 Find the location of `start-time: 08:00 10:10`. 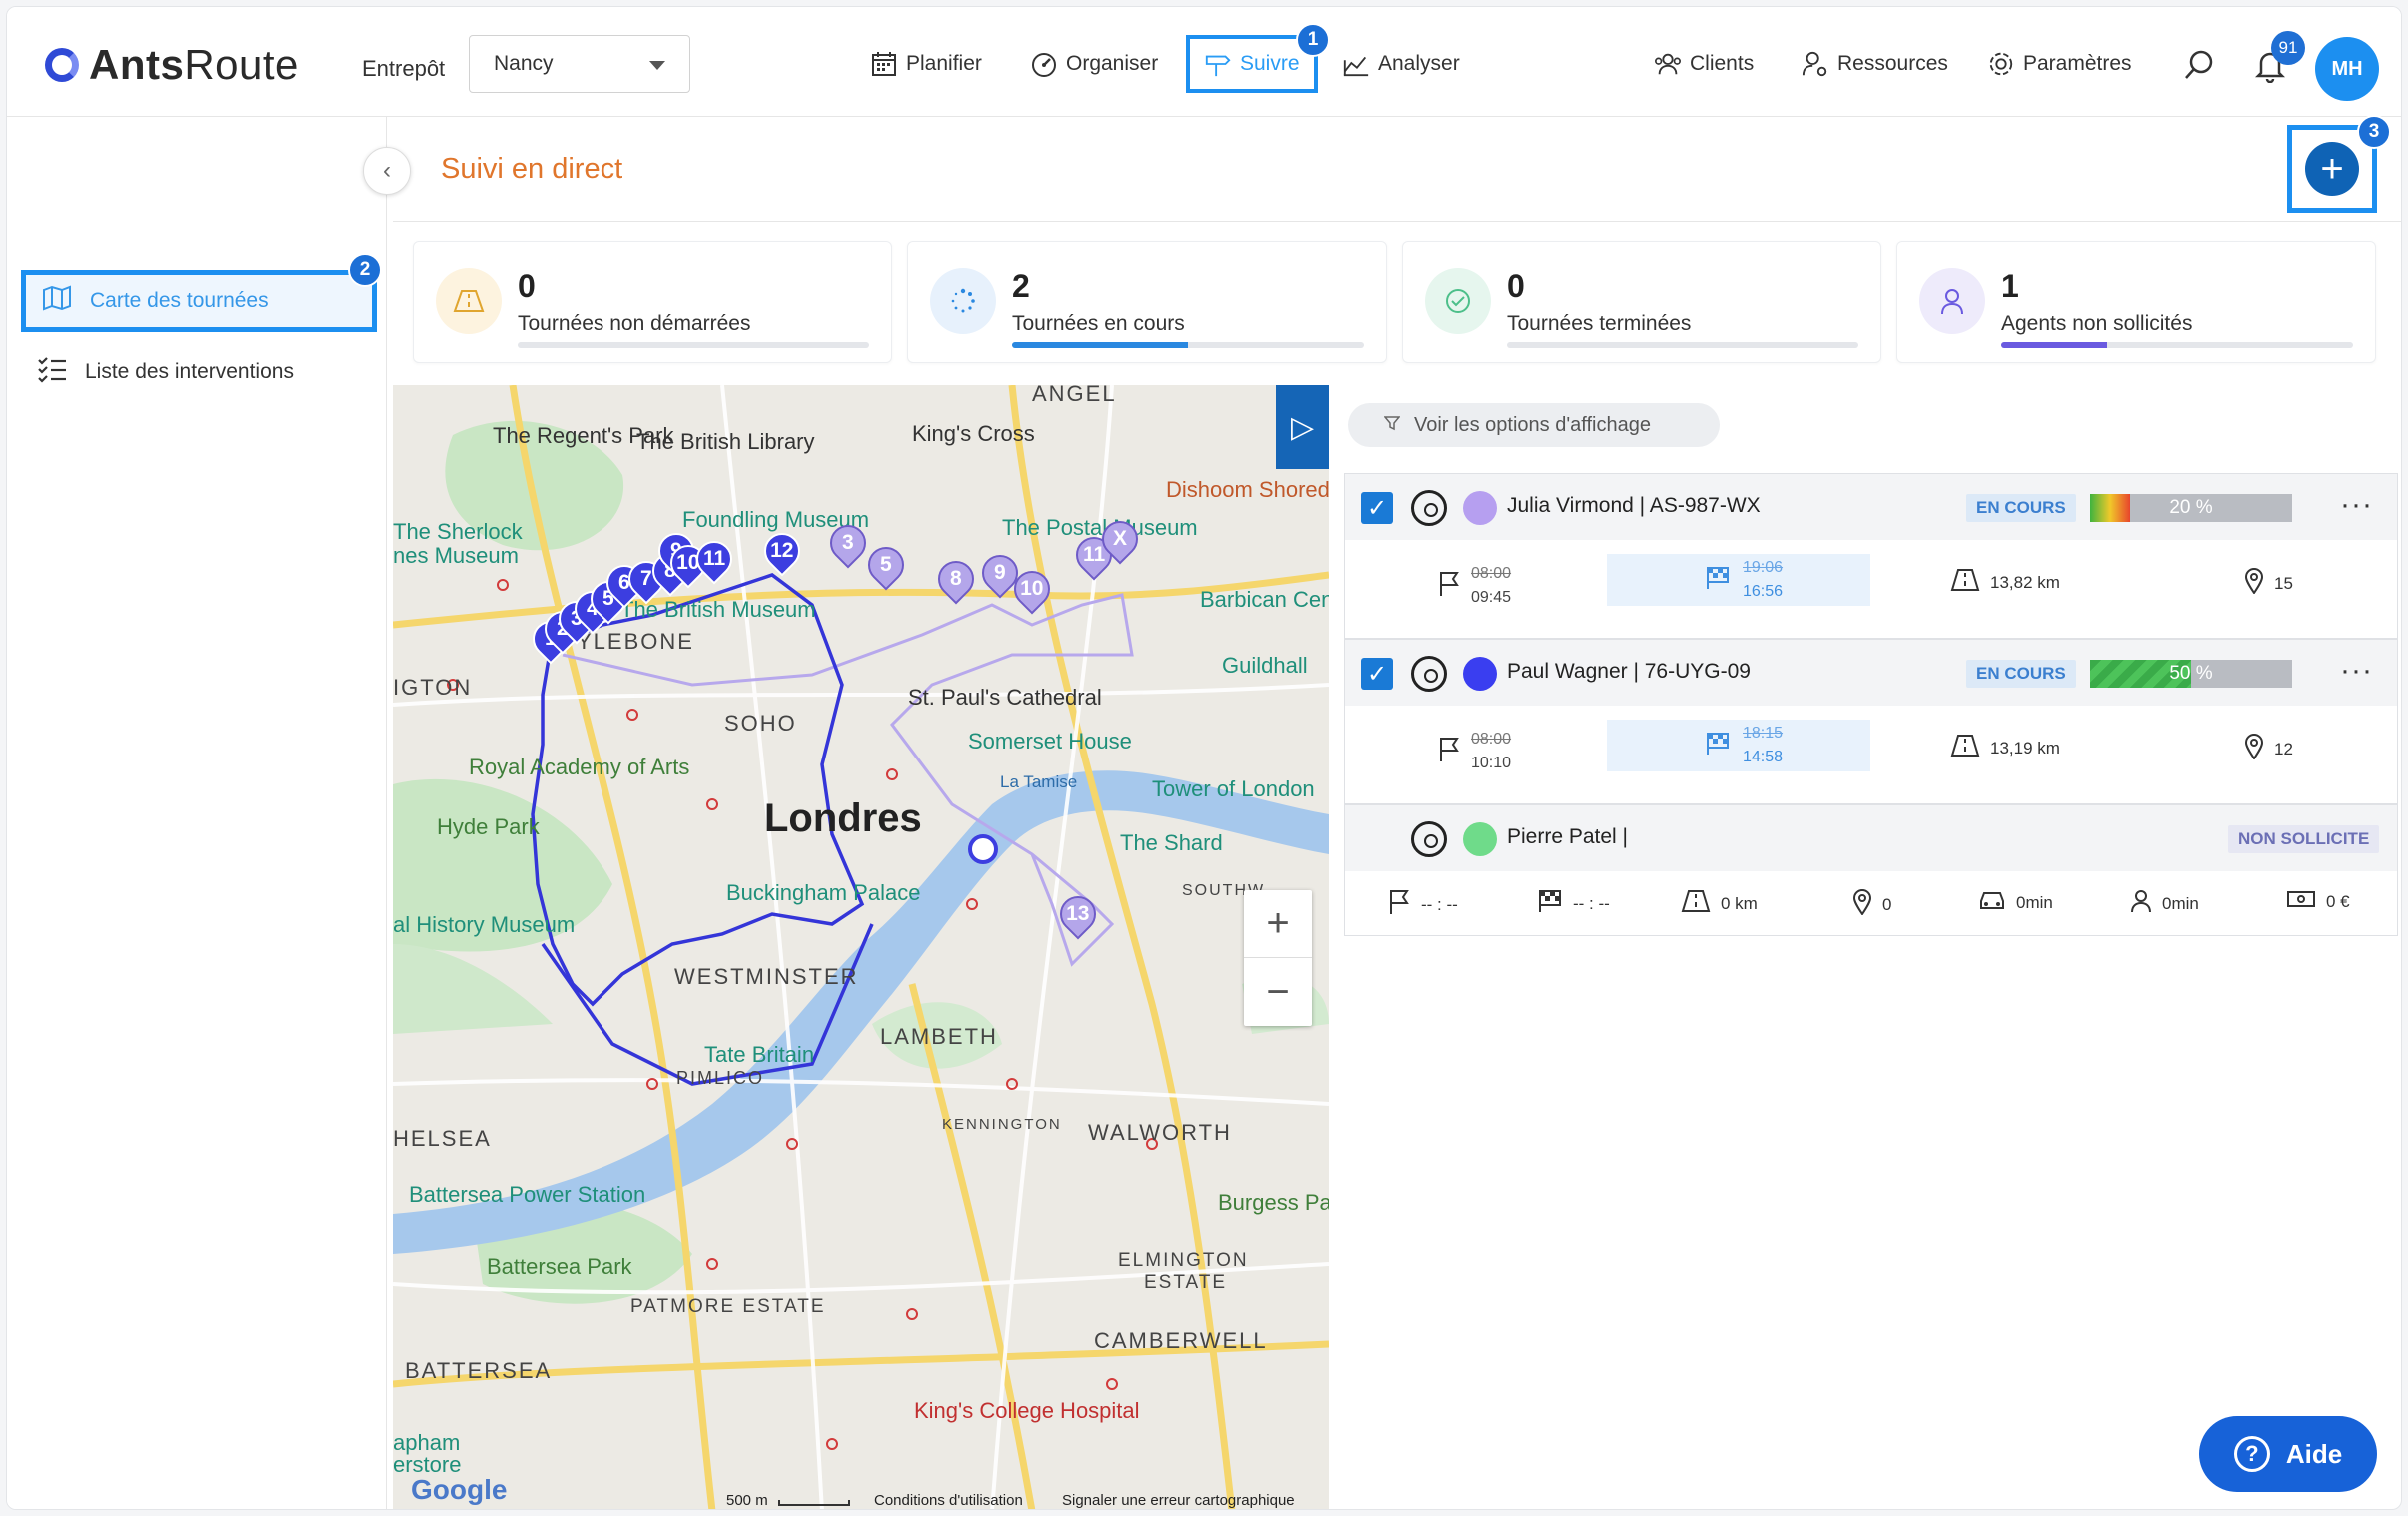

start-time: 08:00 10:10 is located at coordinates (1474, 751).